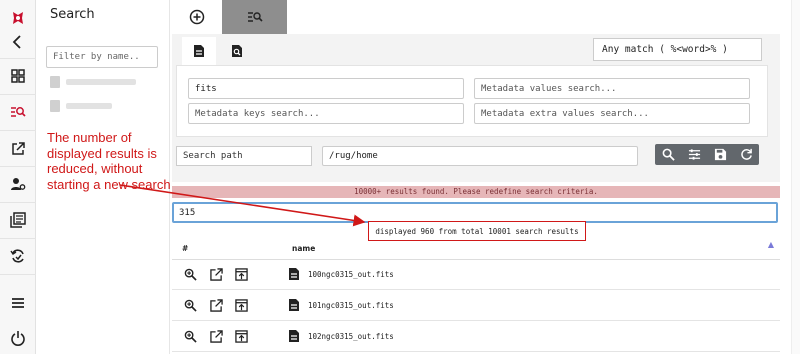 This screenshot has height=354, width=800. I want to click on table-row: 101ngc0315_out.fits, so click(476, 306).